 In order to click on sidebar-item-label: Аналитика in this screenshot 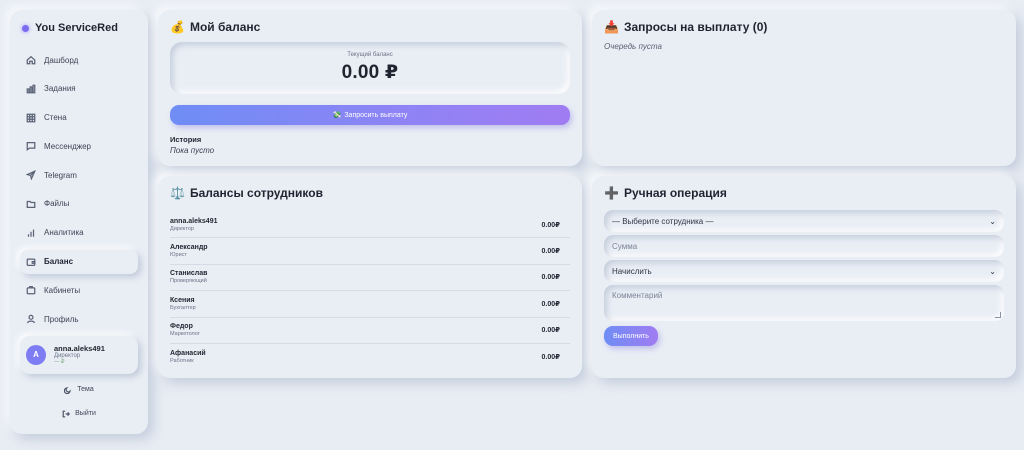, I will do `click(64, 233)`.